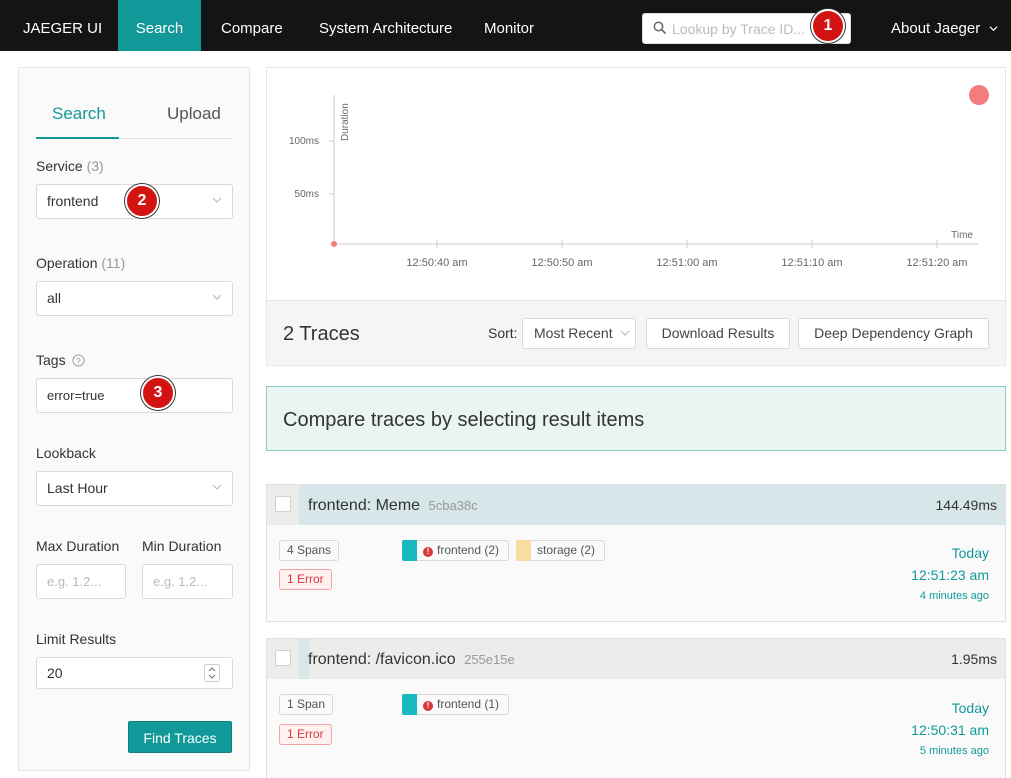  I want to click on service-tag-label: storage (2), so click(566, 550).